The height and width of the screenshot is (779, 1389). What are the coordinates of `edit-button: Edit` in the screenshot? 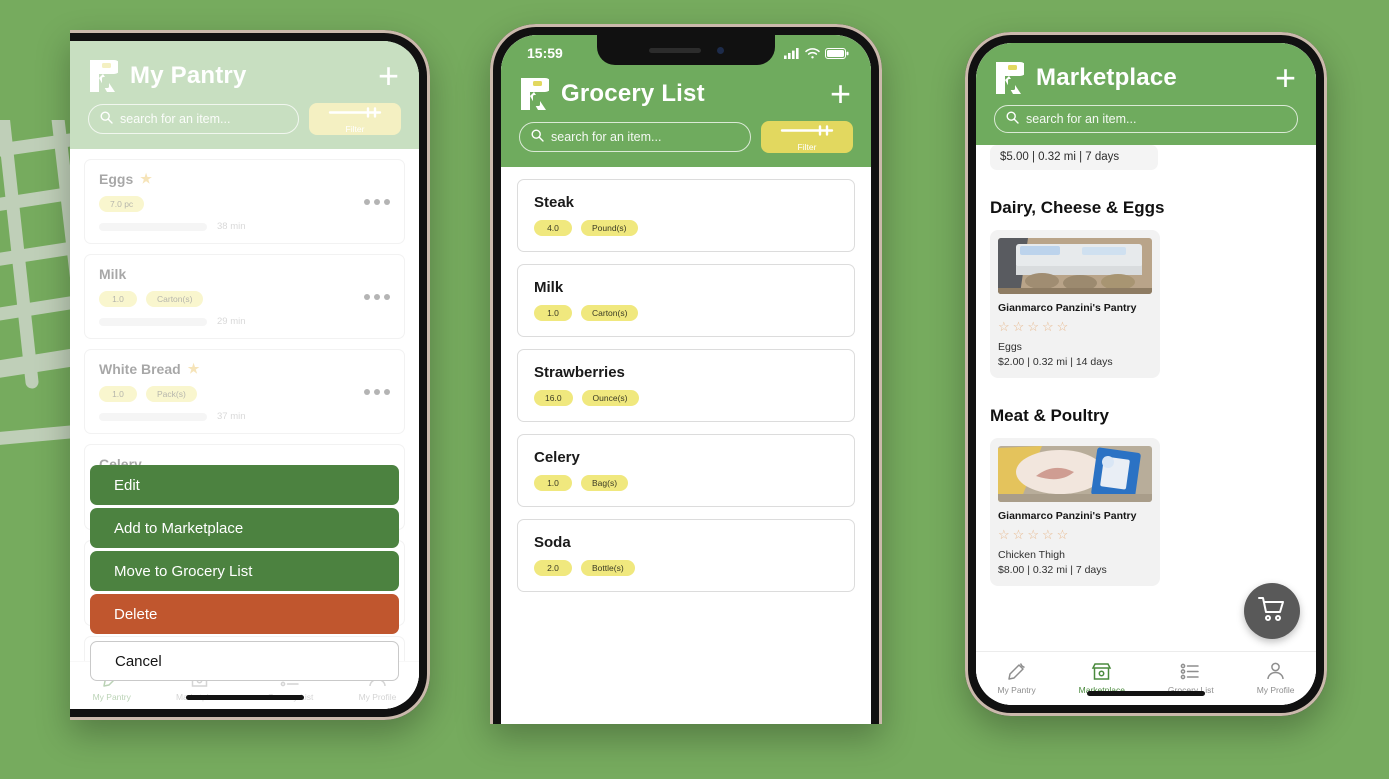 It's located at (244, 485).